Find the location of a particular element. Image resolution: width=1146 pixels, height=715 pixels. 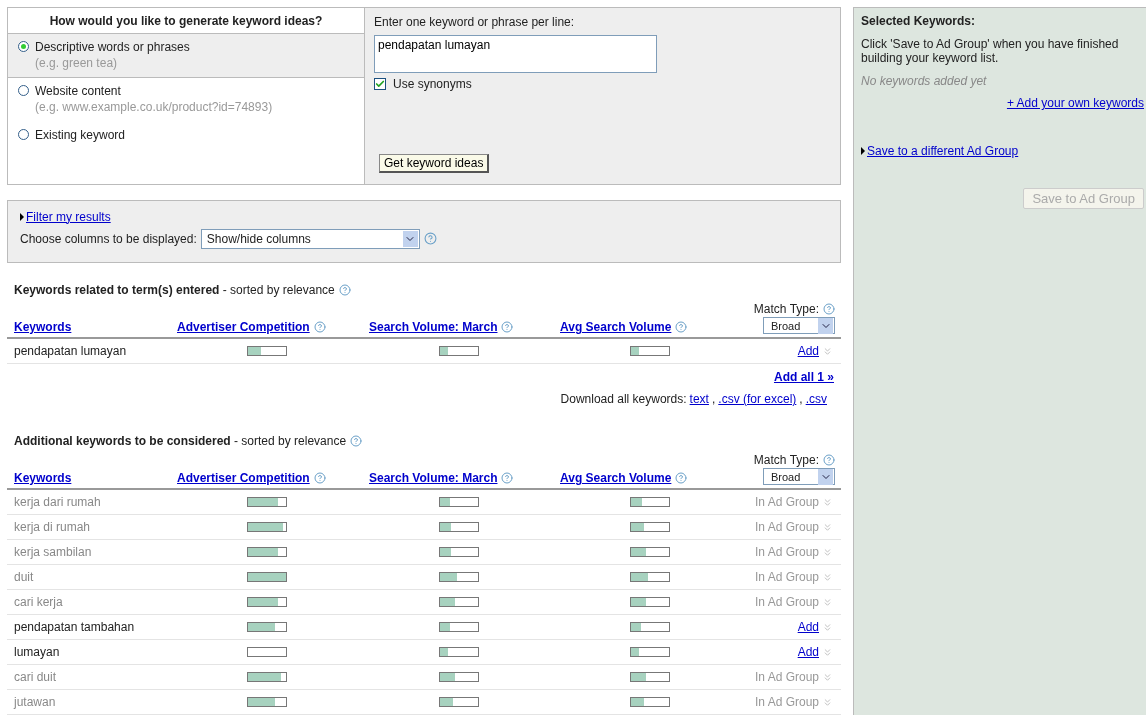

keyword-text: cari kerja is located at coordinates (39, 602).